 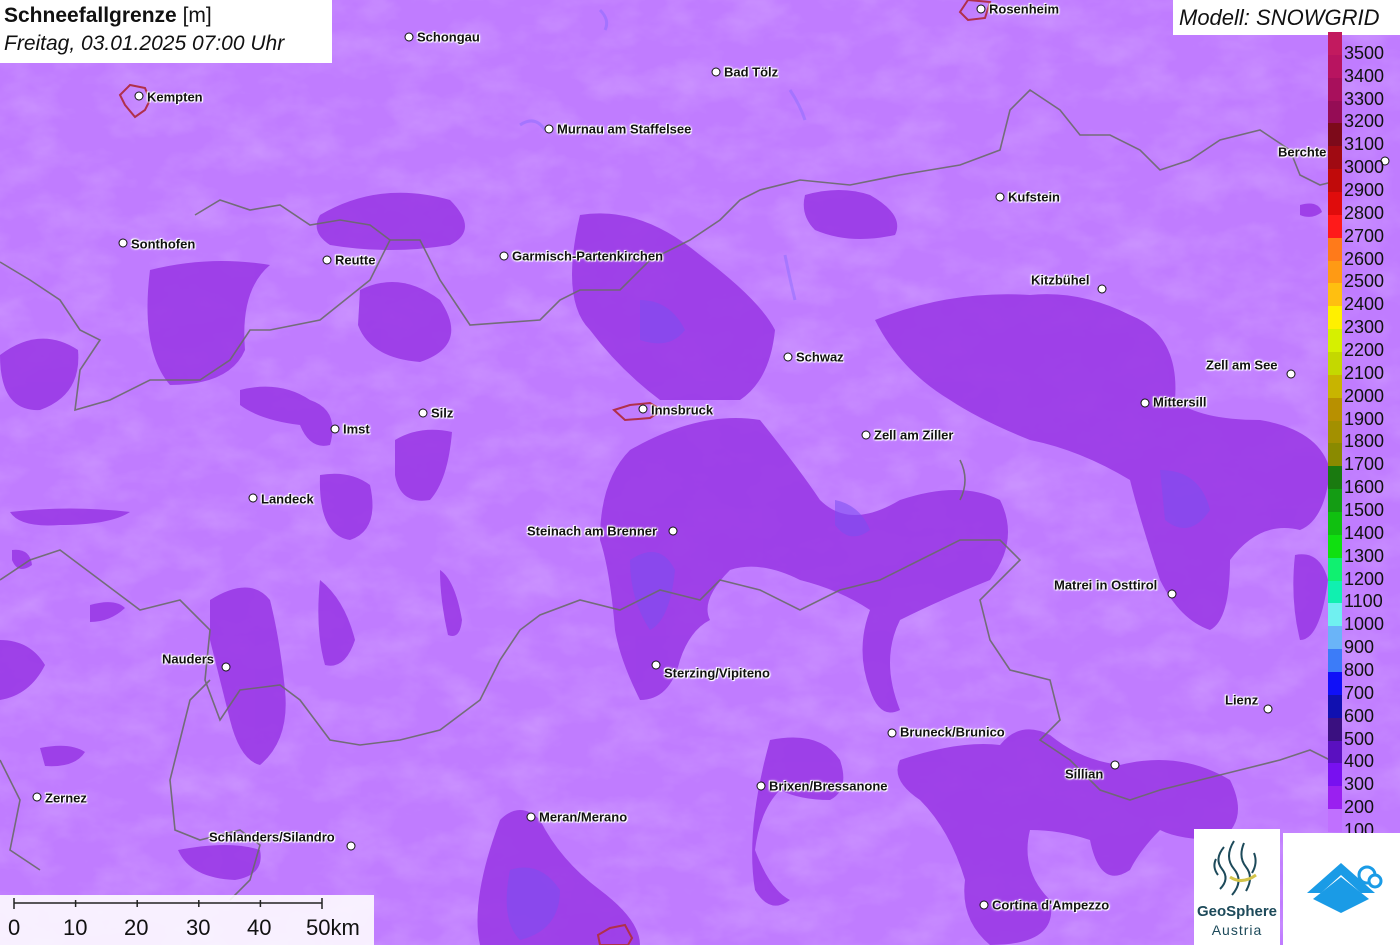 I want to click on city-label: Innsbruck, so click(x=682, y=410).